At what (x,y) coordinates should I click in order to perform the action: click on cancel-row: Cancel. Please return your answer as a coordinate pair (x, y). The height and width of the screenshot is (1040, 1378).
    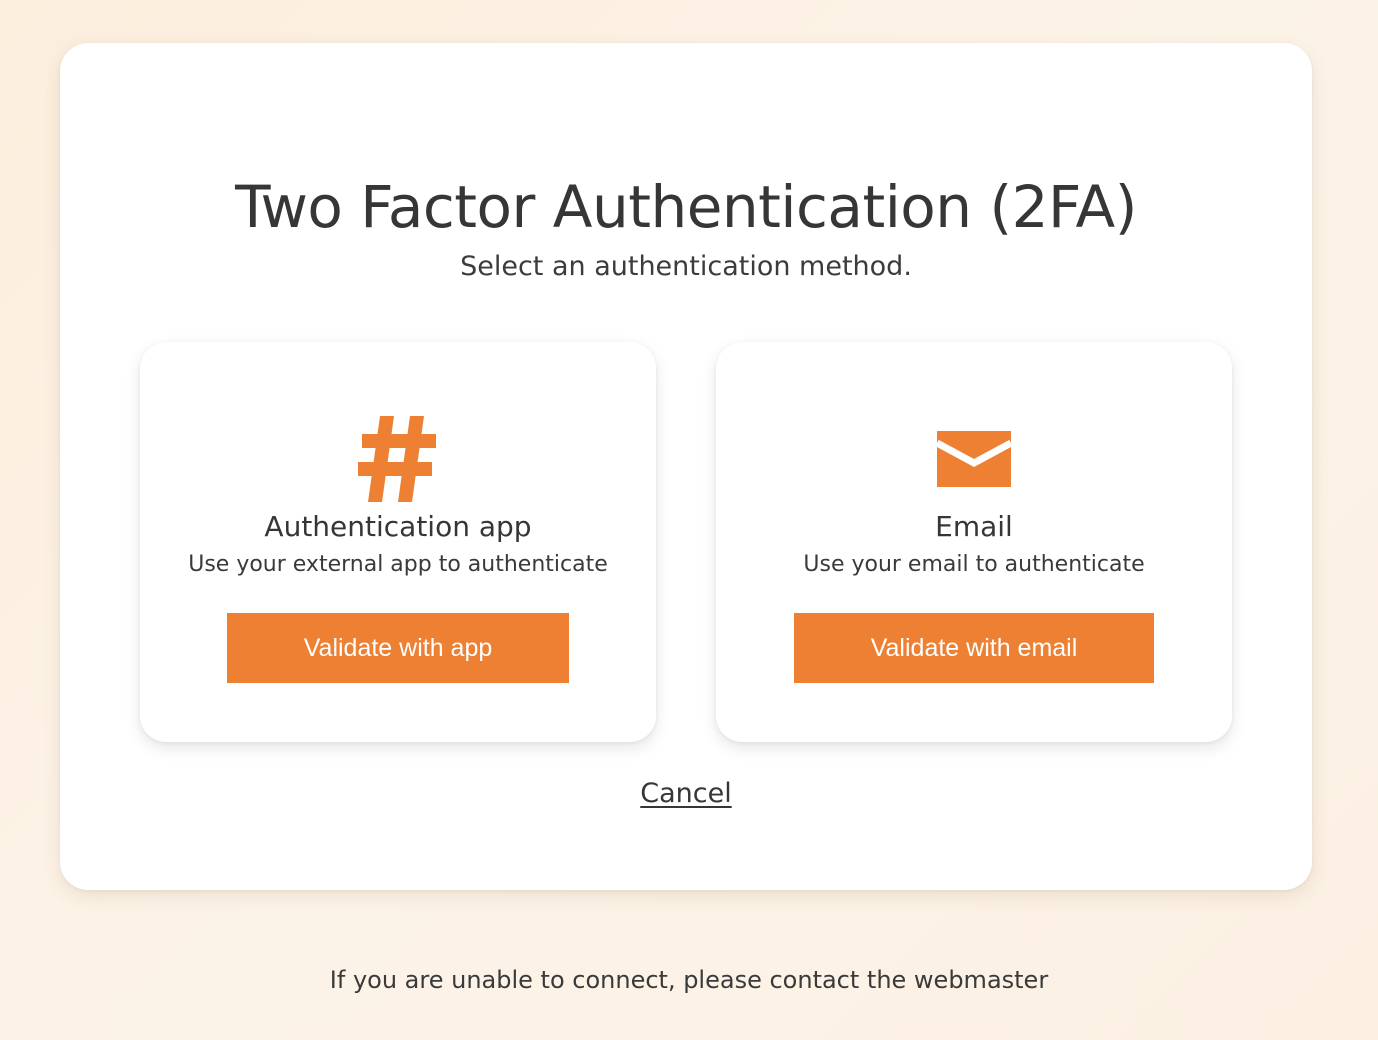
    Looking at the image, I should click on (686, 793).